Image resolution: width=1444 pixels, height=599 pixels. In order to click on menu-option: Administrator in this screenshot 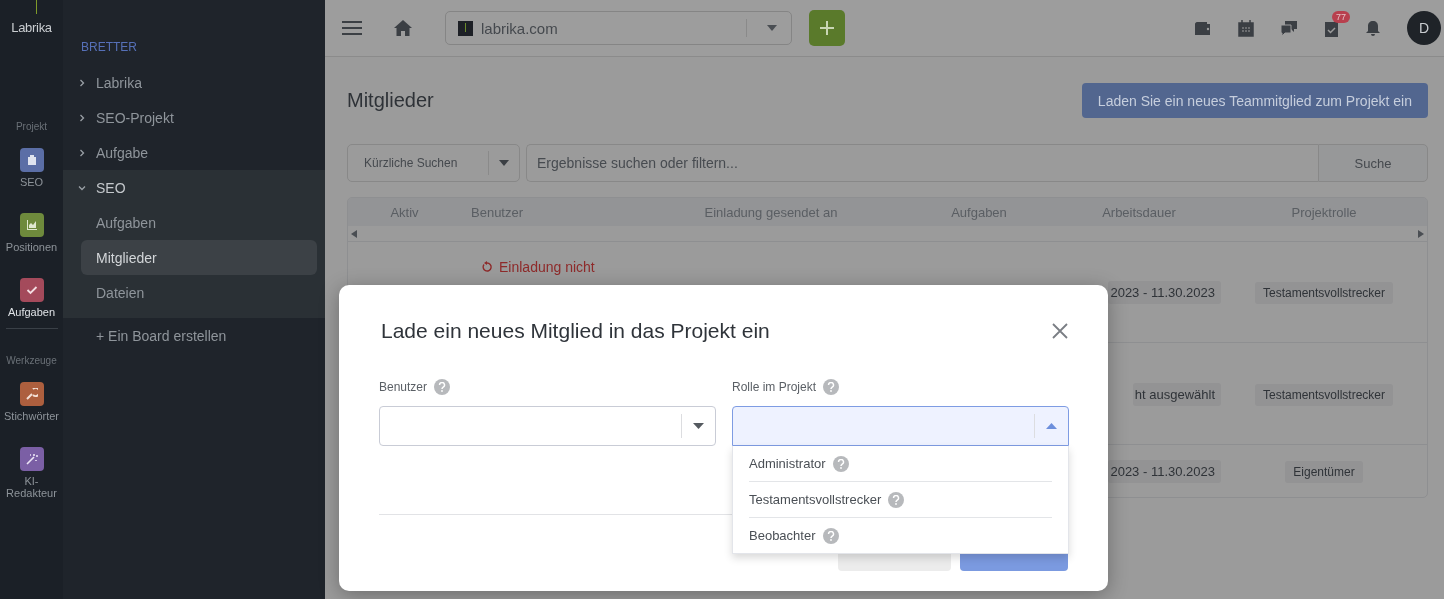, I will do `click(787, 463)`.